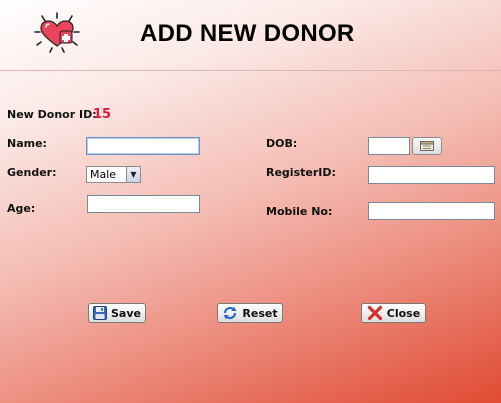 The image size is (501, 403). I want to click on chevron-down-icon: ▼, so click(133, 174).